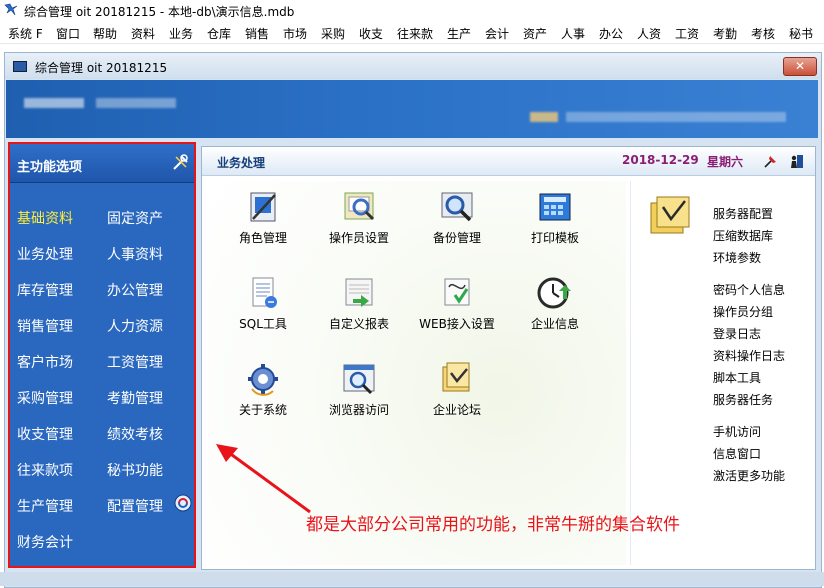 The width and height of the screenshot is (824, 588). What do you see at coordinates (135, 506) in the screenshot?
I see `nav-config: 配置管理` at bounding box center [135, 506].